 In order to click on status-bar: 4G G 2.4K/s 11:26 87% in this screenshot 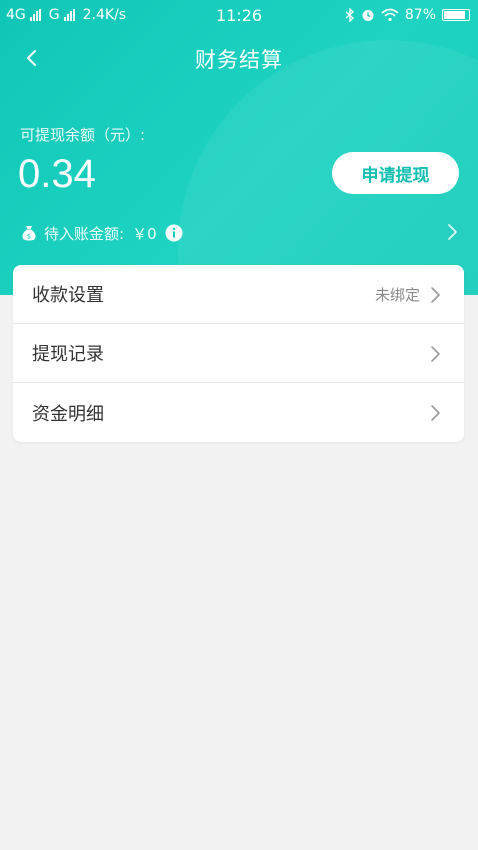, I will do `click(239, 16)`.